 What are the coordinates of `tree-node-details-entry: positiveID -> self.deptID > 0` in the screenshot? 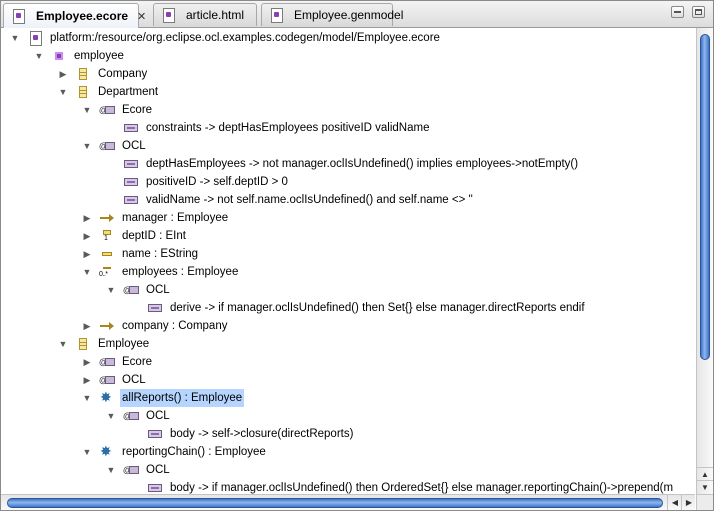 It's located at (197, 182).